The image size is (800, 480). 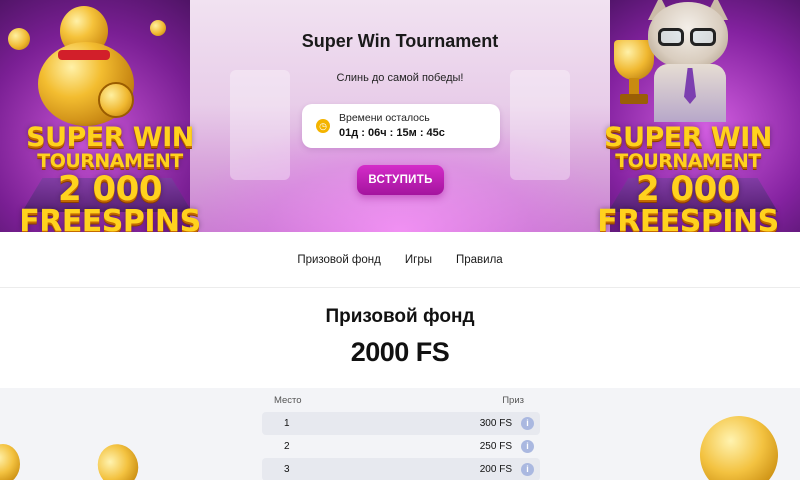 What do you see at coordinates (287, 423) in the screenshot?
I see `row-place: 1` at bounding box center [287, 423].